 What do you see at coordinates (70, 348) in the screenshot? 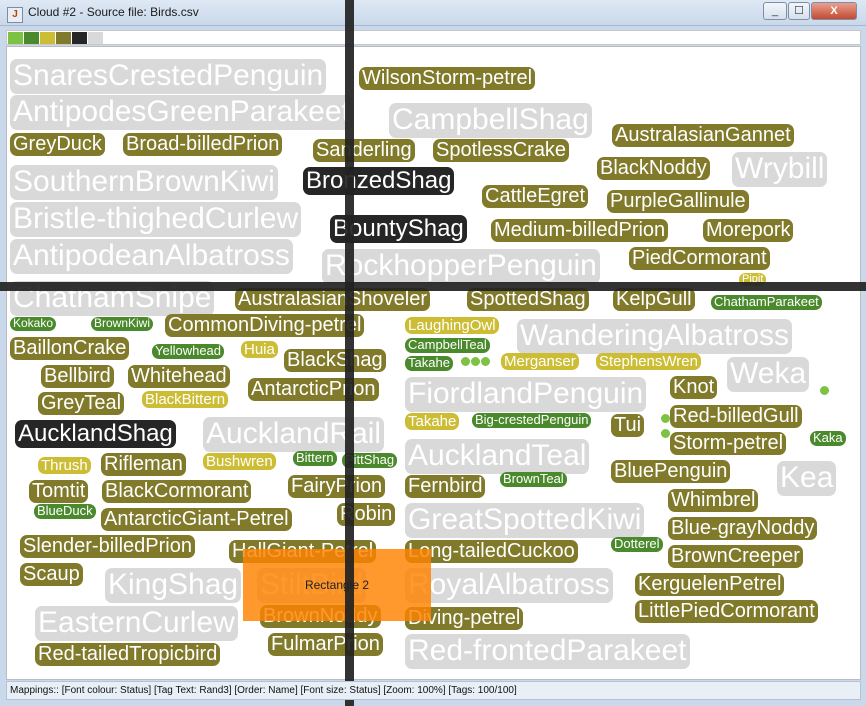
I see `cloud-tag: BaillonCrake` at bounding box center [70, 348].